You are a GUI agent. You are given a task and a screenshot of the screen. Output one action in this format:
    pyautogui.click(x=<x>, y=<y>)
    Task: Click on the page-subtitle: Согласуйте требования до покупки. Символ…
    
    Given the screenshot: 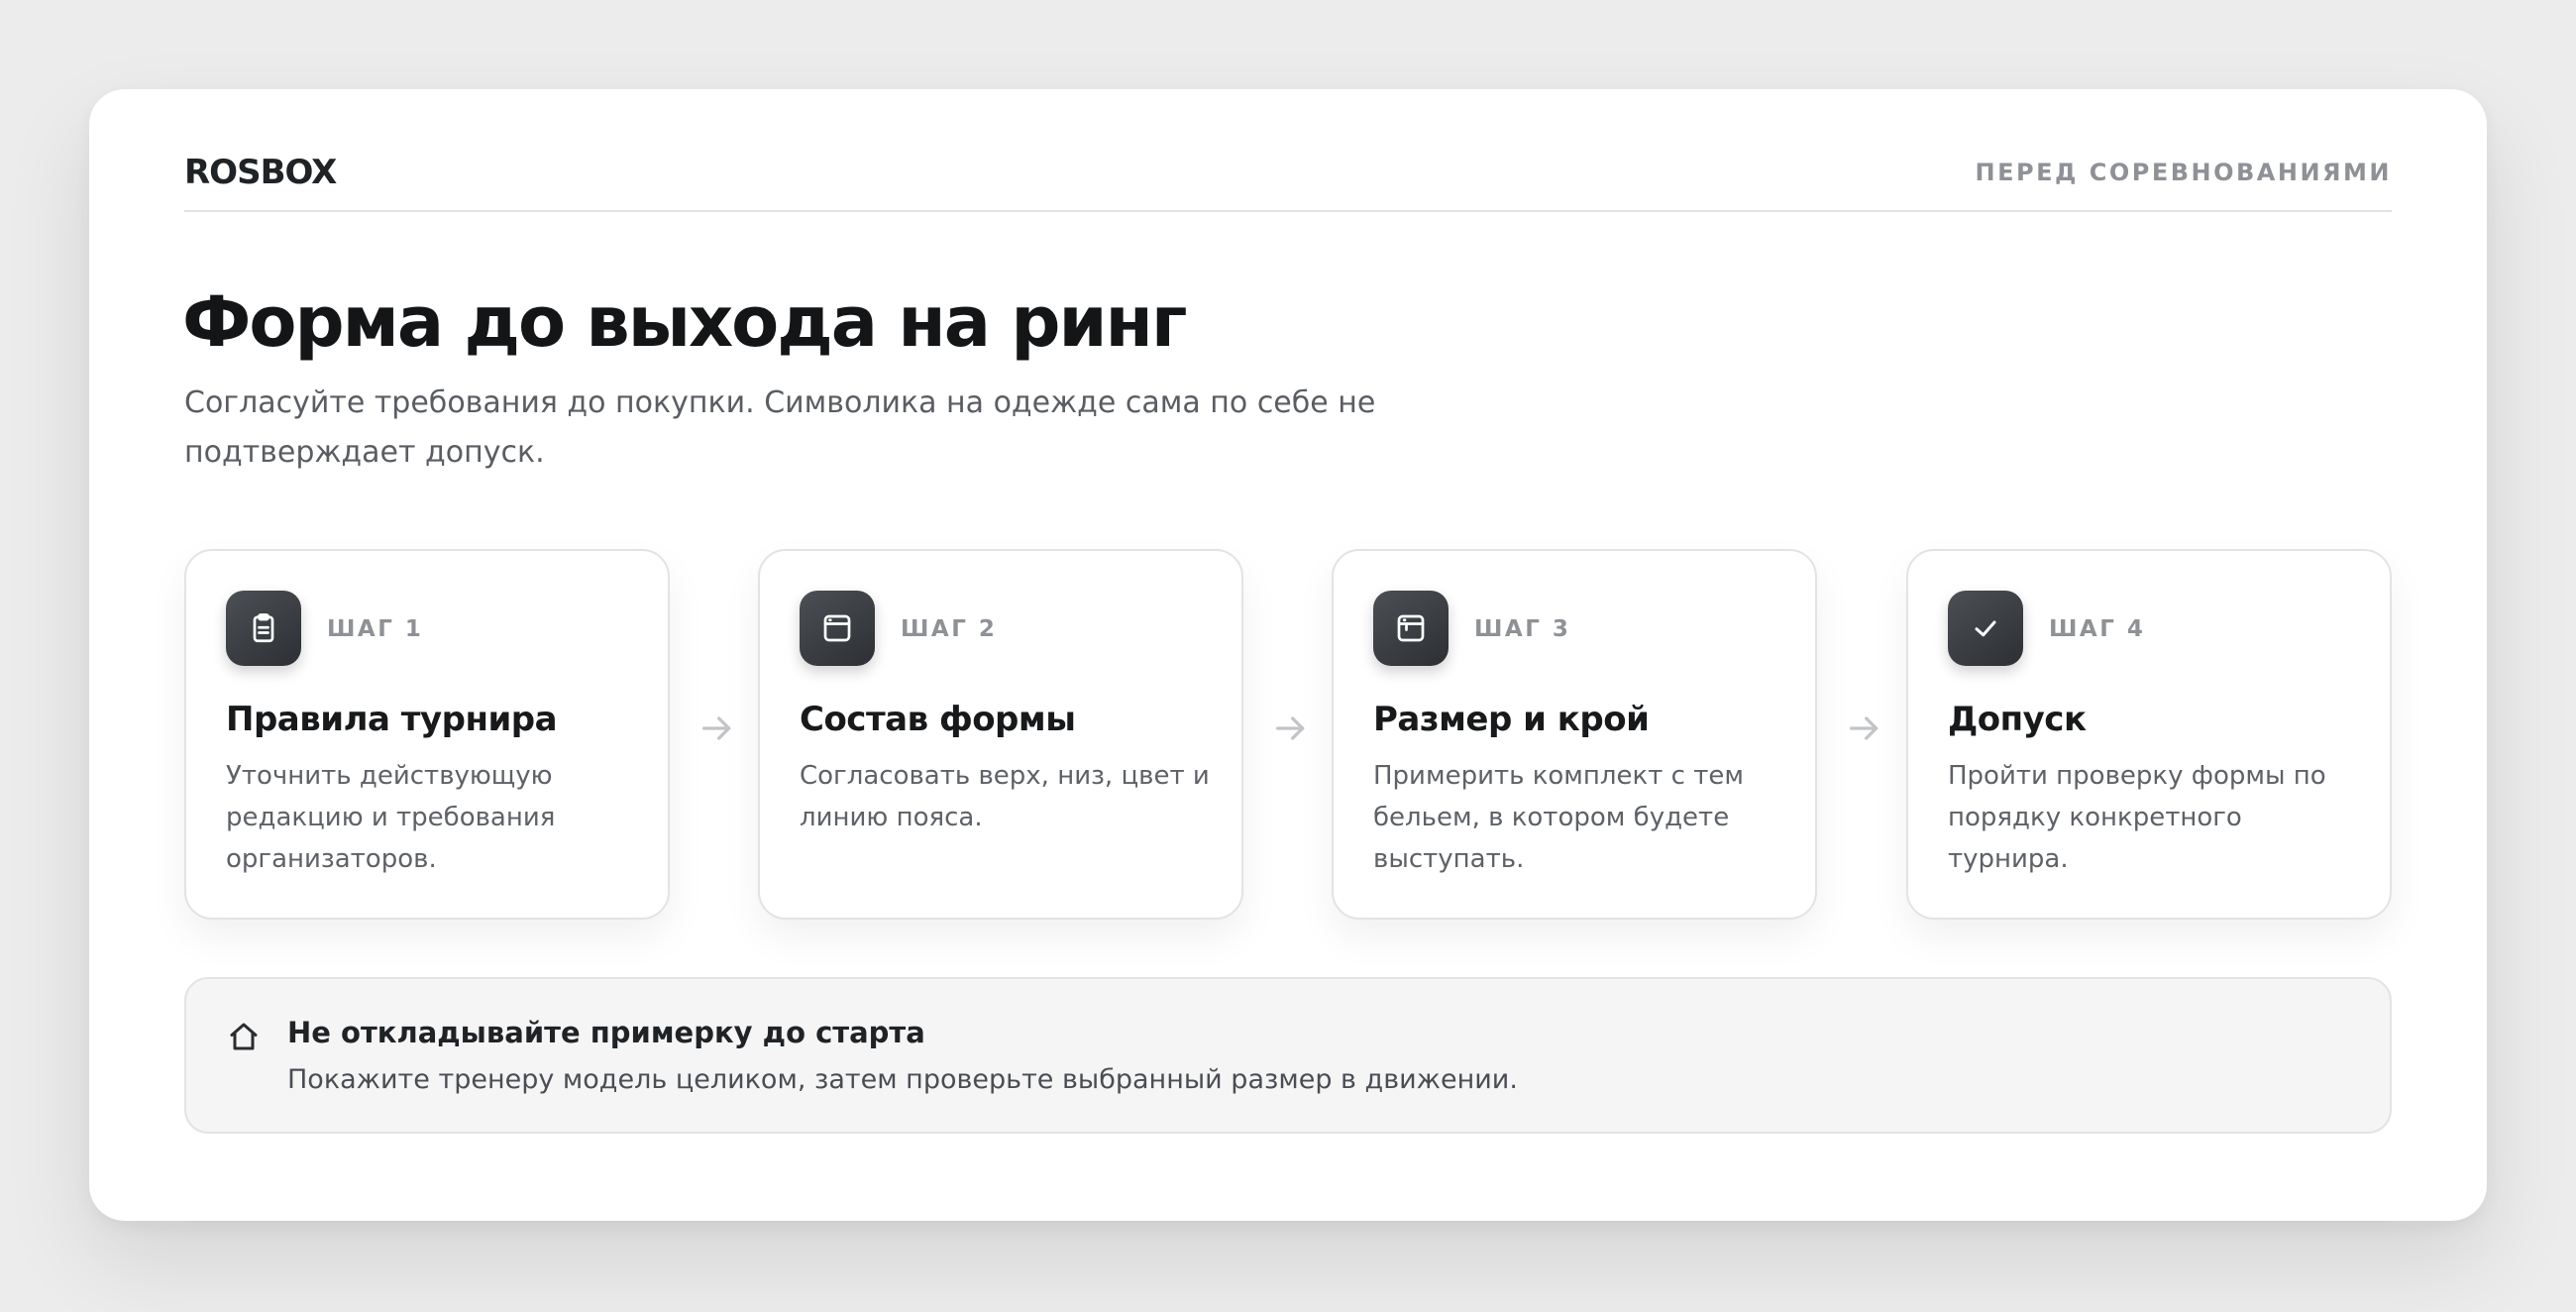 What is the action you would take?
    pyautogui.click(x=780, y=427)
    